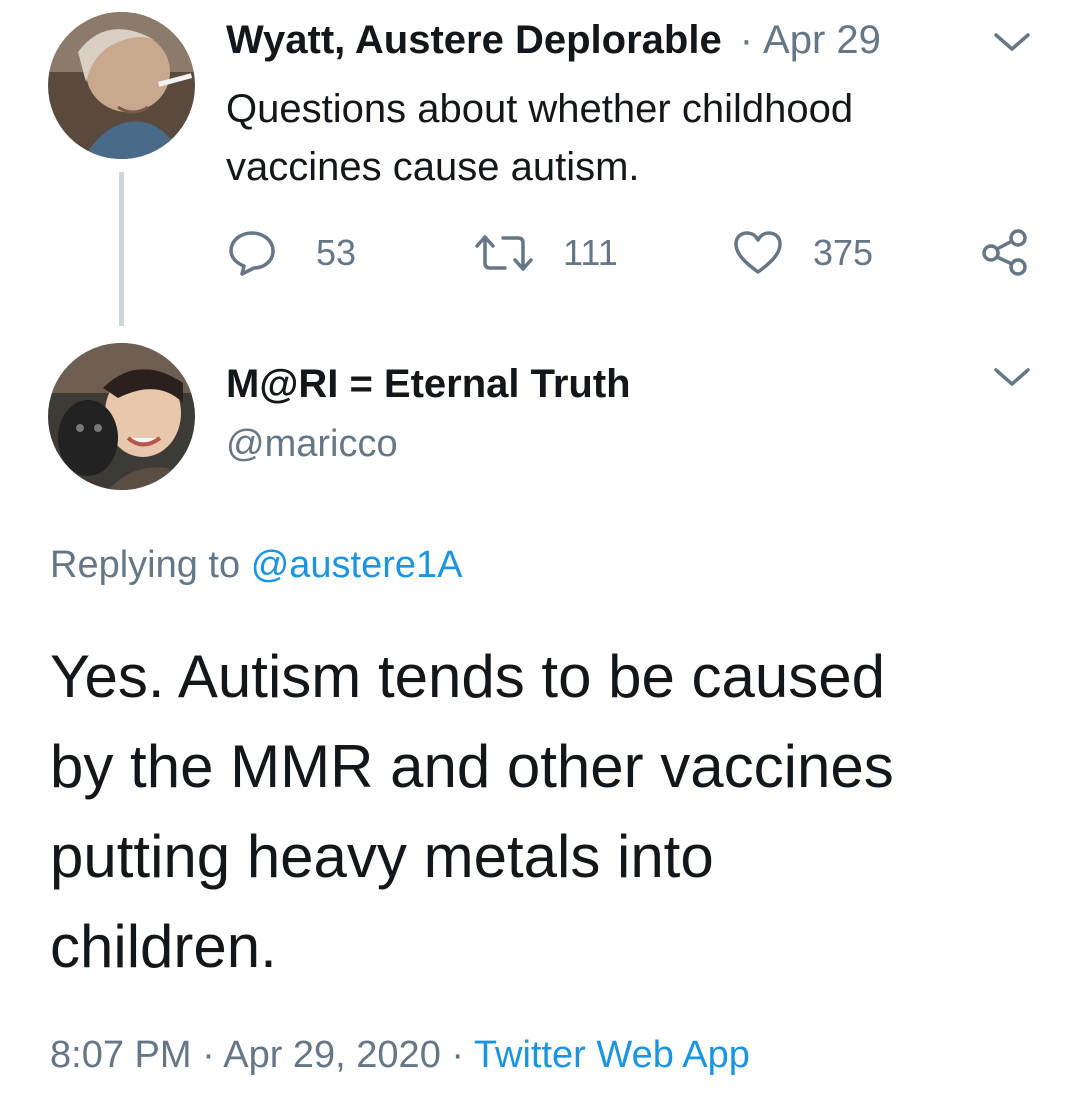 This screenshot has width=1080, height=1106. What do you see at coordinates (163, 946) in the screenshot?
I see `reply-tweet-text-line: children.` at bounding box center [163, 946].